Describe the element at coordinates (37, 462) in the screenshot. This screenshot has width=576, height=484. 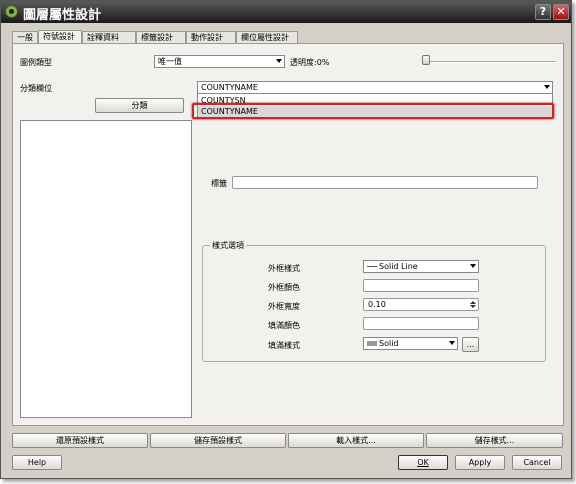
I see `help-button: Help` at that location.